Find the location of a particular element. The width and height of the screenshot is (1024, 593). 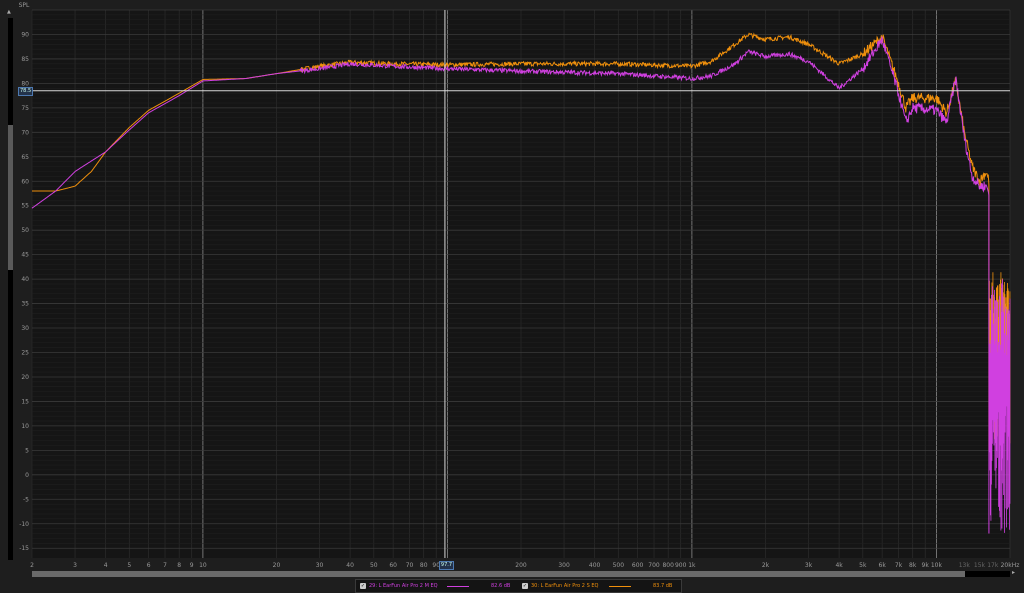

y-tick-label: 60 is located at coordinates (25, 181).